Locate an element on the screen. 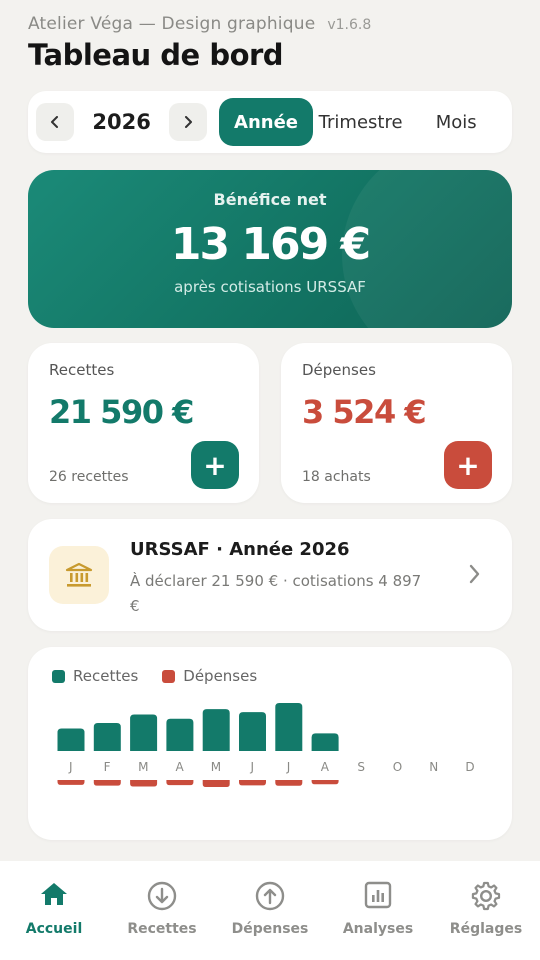 The height and width of the screenshot is (960, 540). nav-label-accueil: Accueil is located at coordinates (54, 929).